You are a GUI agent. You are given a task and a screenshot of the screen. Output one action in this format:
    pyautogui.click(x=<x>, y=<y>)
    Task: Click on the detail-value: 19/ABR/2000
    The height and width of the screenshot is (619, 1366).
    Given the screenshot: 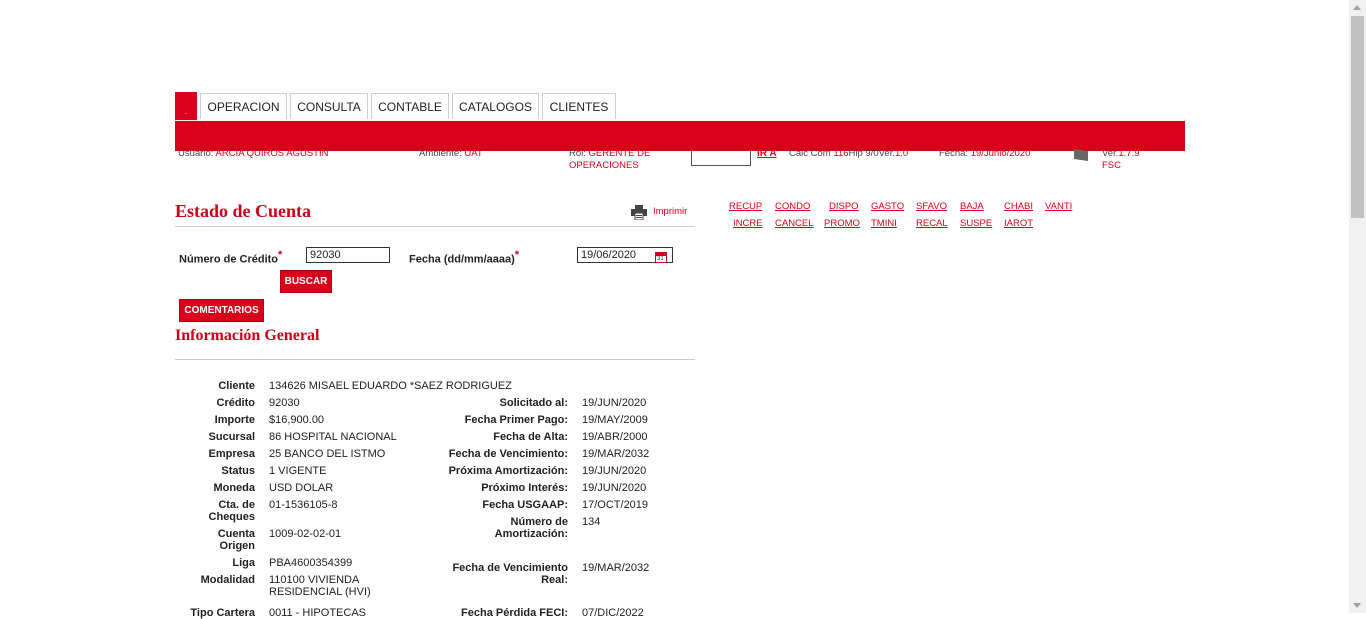 What is the action you would take?
    pyautogui.click(x=615, y=437)
    